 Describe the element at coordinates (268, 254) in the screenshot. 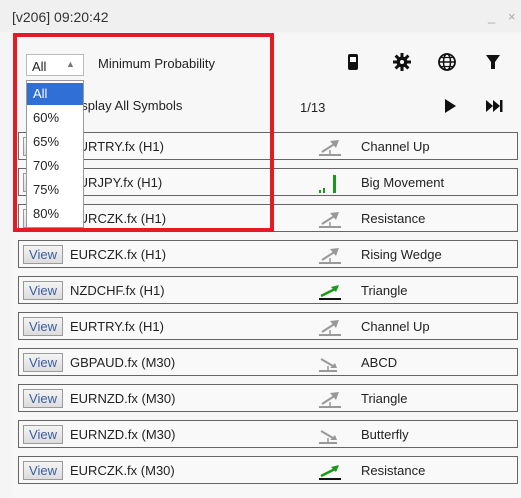

I see `table-row: View EURCZK.fx (H1) Rising Wedge` at that location.